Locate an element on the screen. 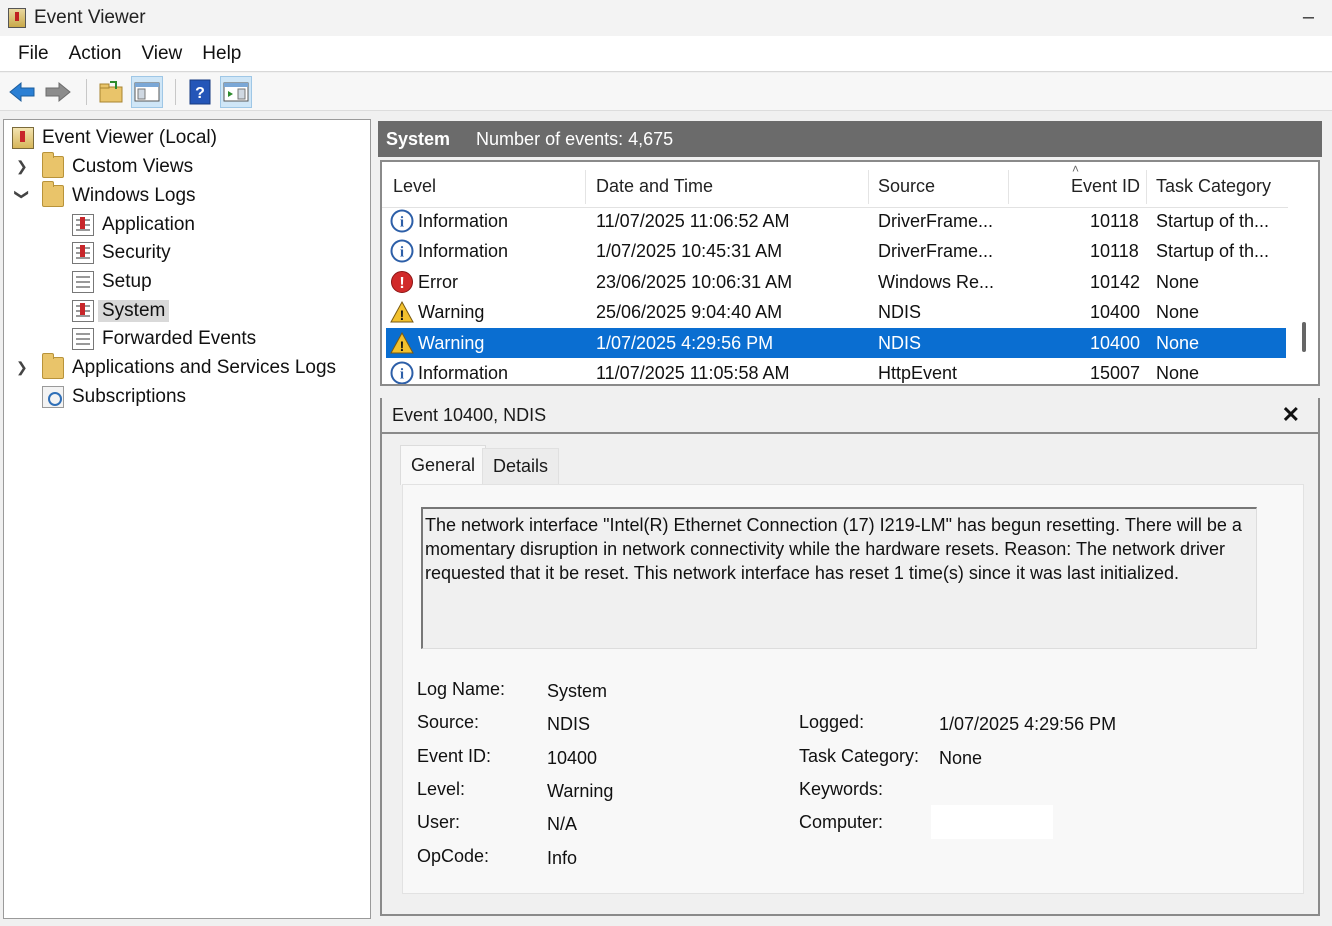 This screenshot has height=926, width=1332. tree-item-label: Setup is located at coordinates (127, 281).